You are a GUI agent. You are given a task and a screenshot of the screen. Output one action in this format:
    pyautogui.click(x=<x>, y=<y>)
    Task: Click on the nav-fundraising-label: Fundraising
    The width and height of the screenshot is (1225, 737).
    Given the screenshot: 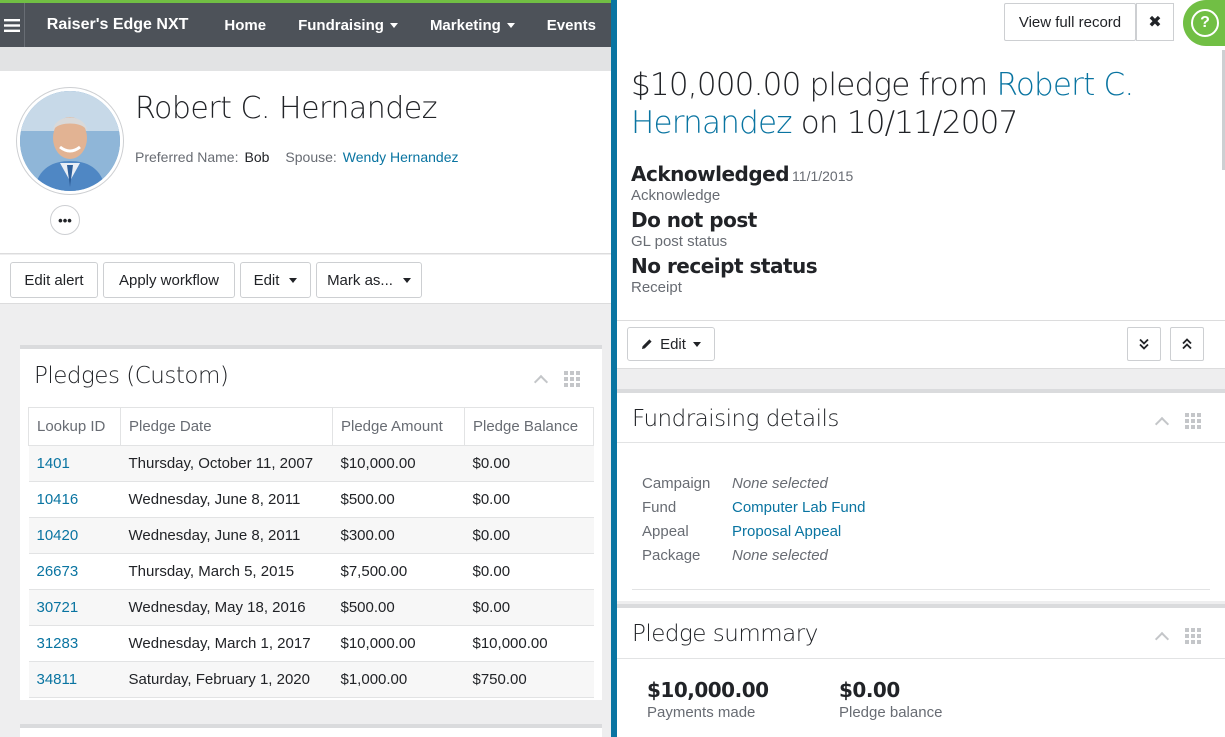 What is the action you would take?
    pyautogui.click(x=341, y=25)
    